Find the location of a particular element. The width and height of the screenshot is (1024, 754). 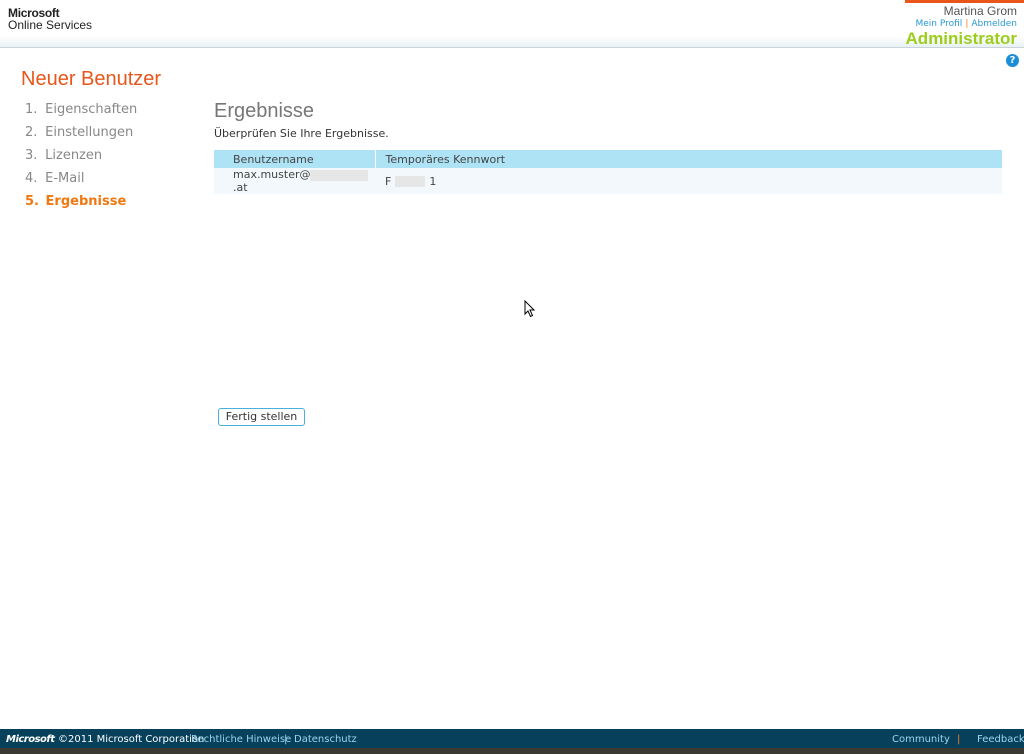

page-heading: Ergebnisse is located at coordinates (264, 111).